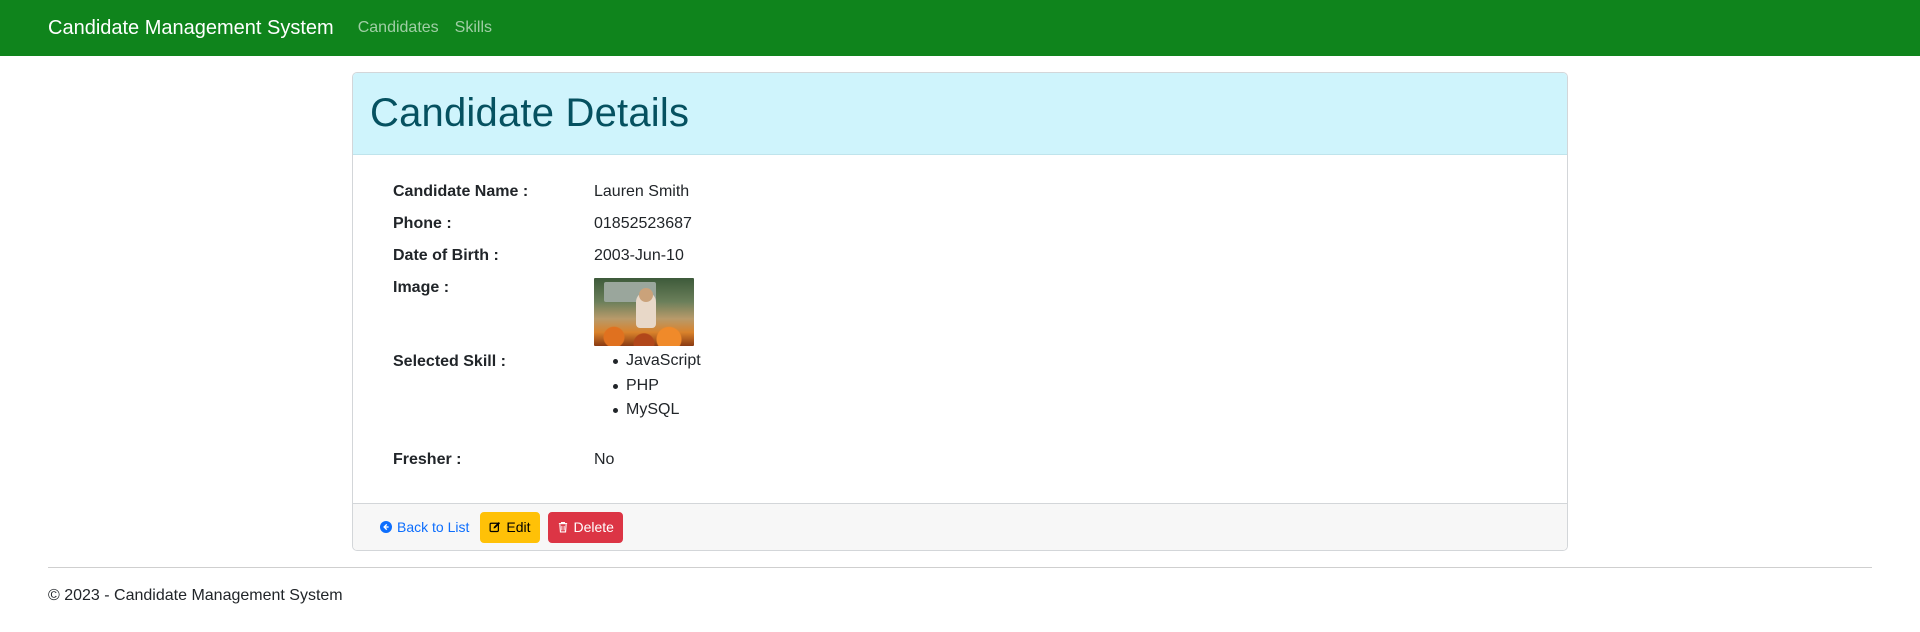 The width and height of the screenshot is (1920, 632). Describe the element at coordinates (543, 312) in the screenshot. I see `image-row: Image :` at that location.